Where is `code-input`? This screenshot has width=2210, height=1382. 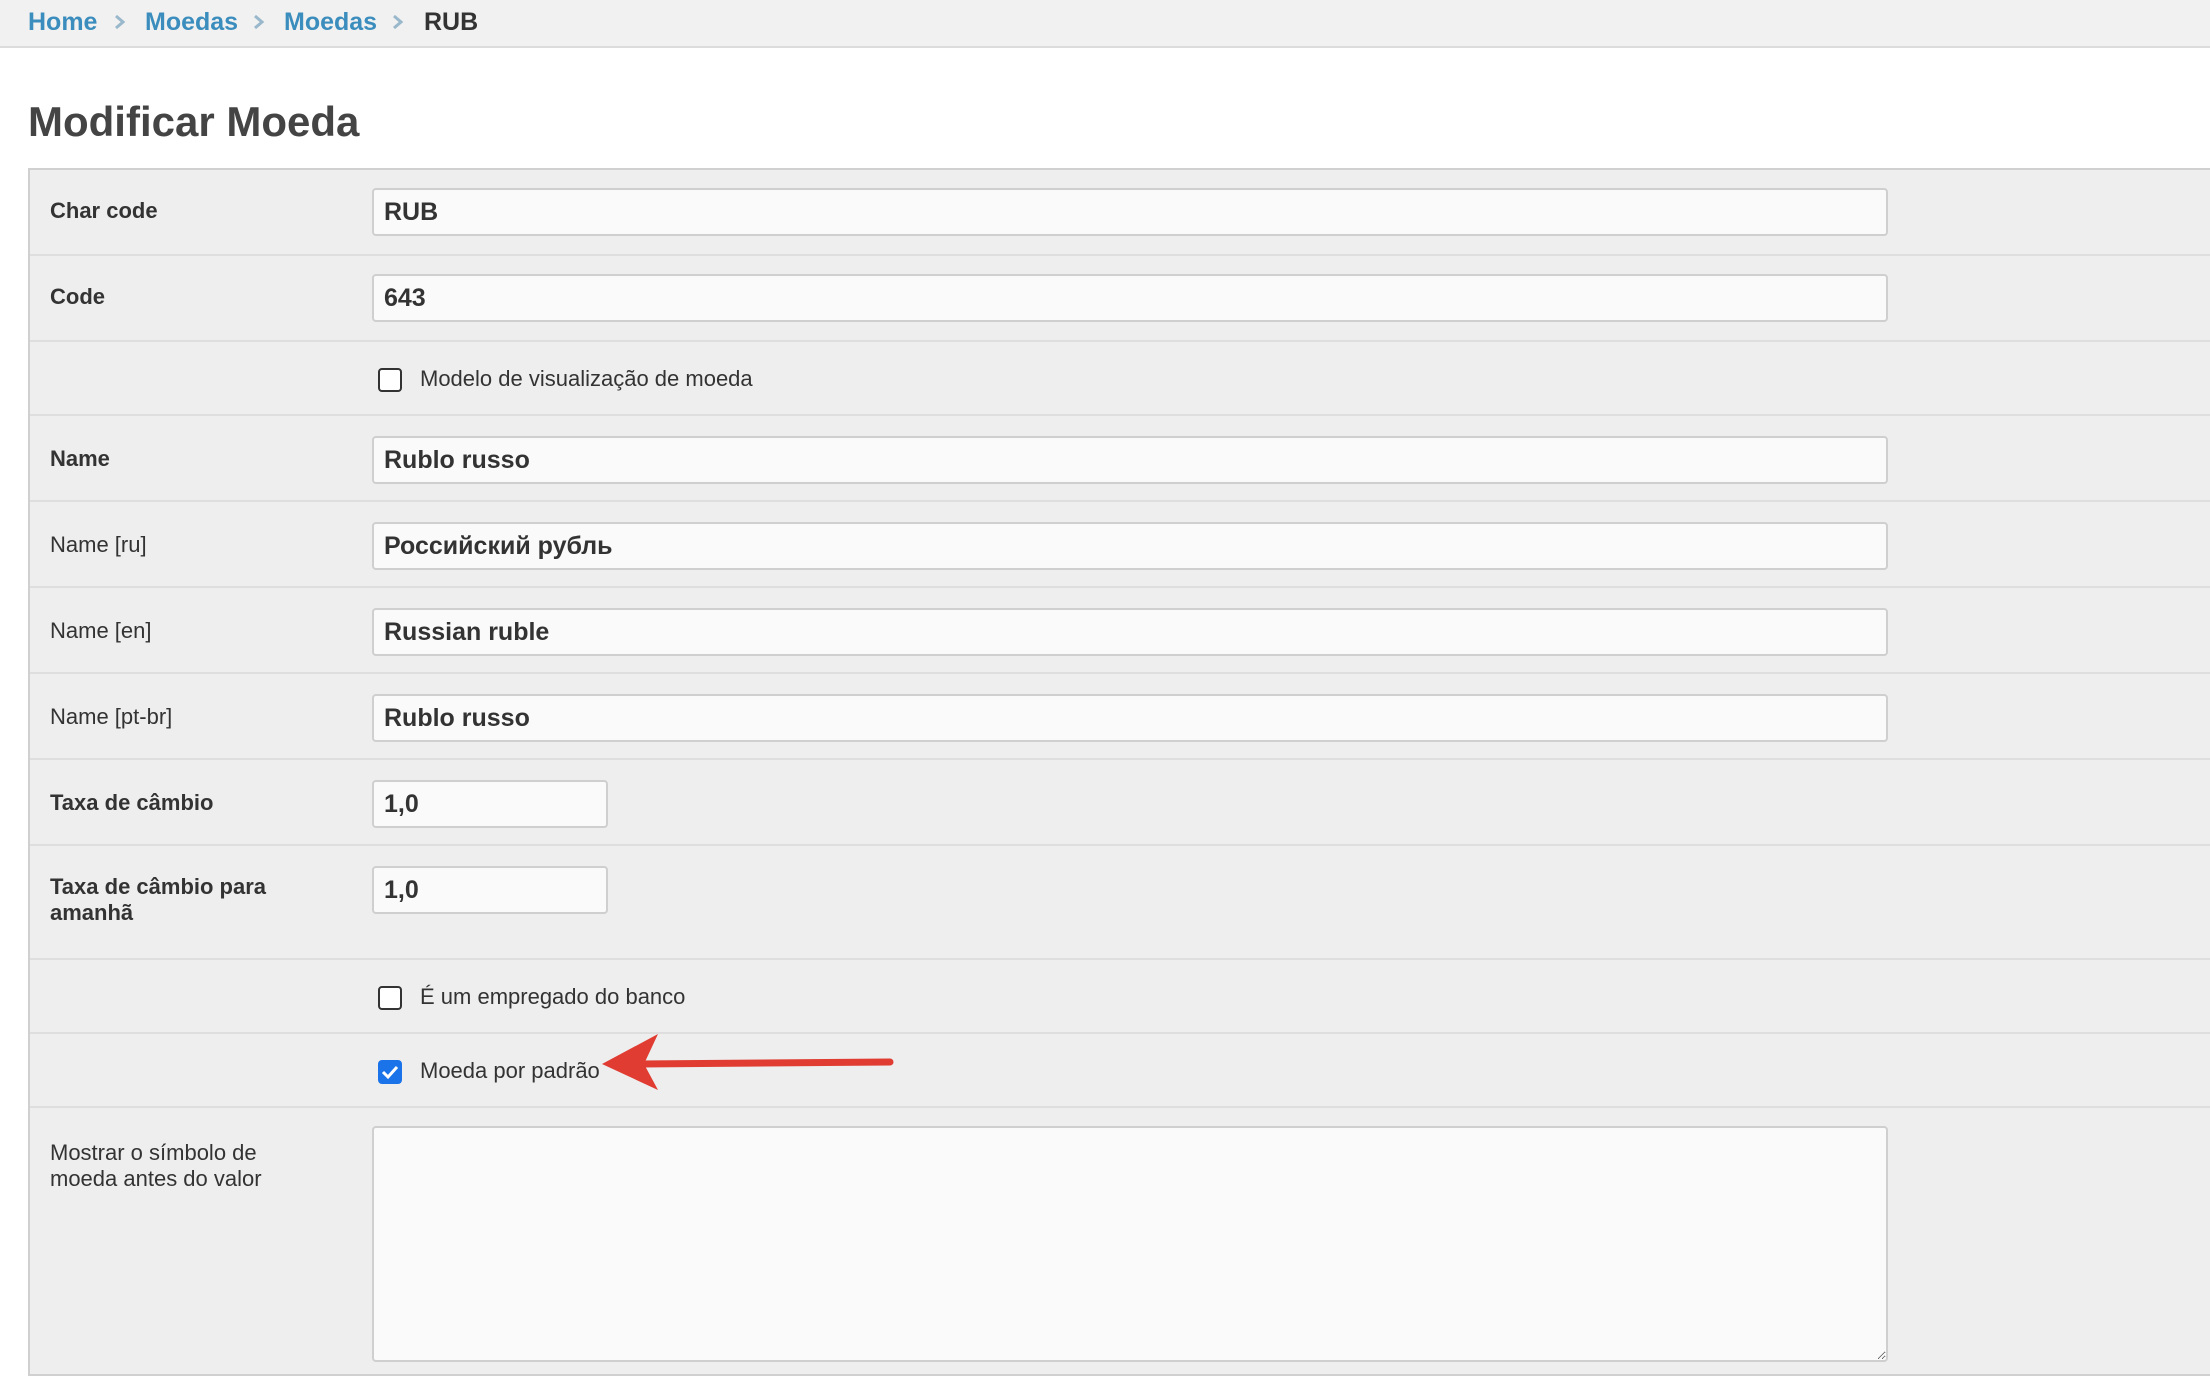
code-input is located at coordinates (1130, 298).